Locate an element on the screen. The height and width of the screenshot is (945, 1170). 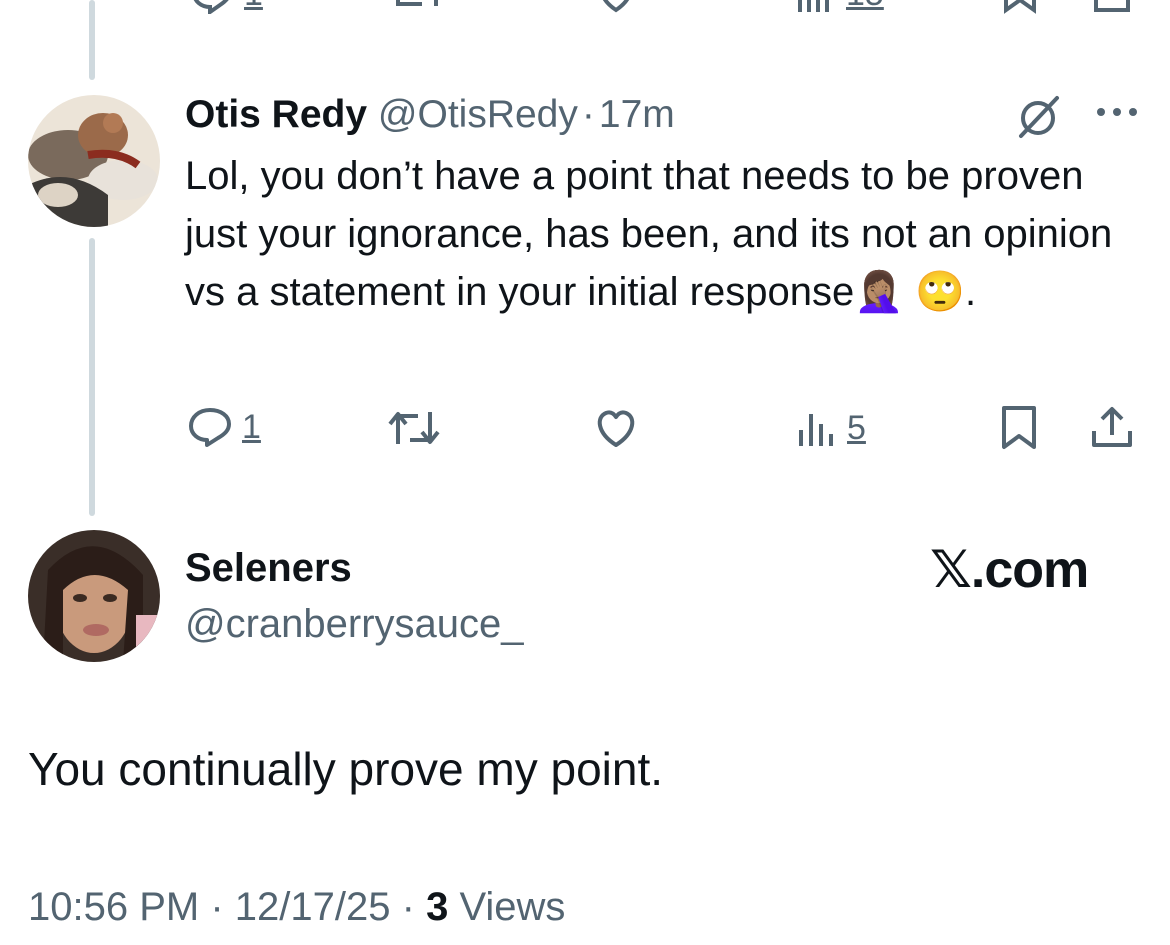
tweet-time: 10:56 PM is located at coordinates (113, 907).